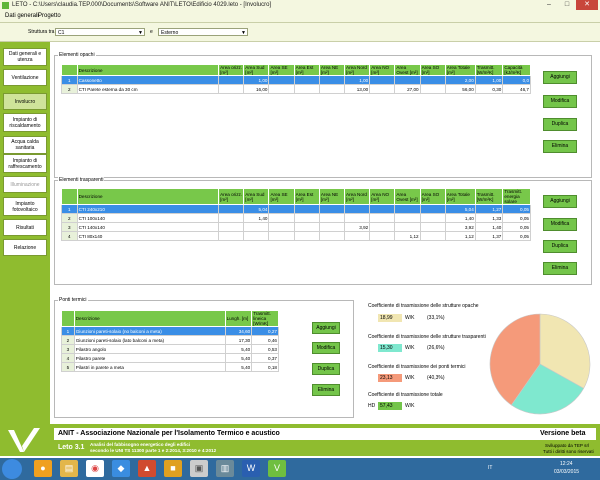  I want to click on table-cell: 17,30, so click(238, 340).